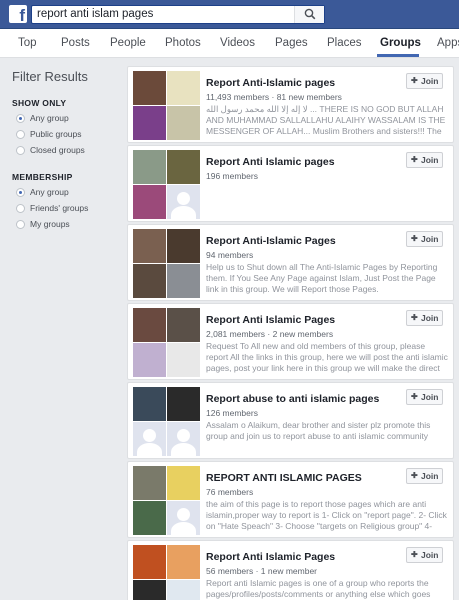  I want to click on filter-option-label: My groups, so click(50, 224).